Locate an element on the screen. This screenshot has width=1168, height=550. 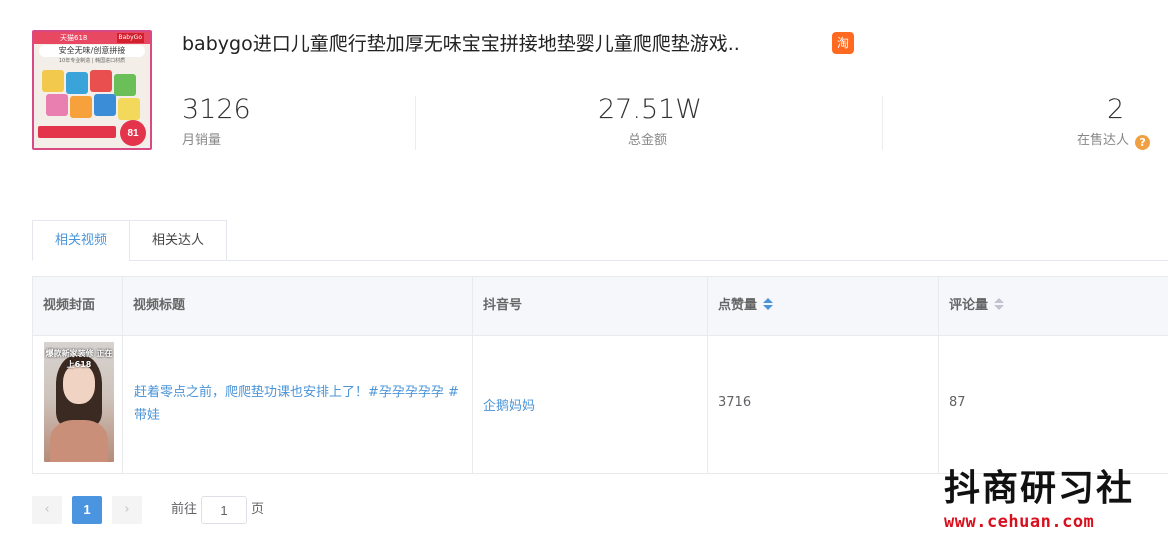
goto-suffix: 页 is located at coordinates (258, 509).